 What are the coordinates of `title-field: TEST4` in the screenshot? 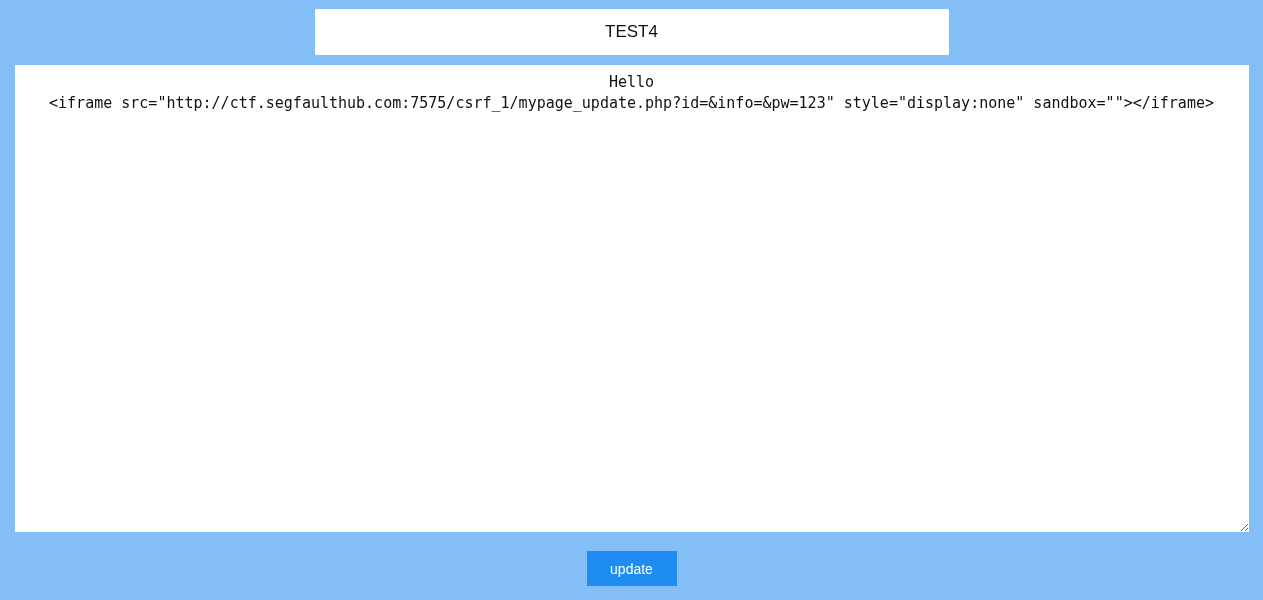 It's located at (631, 32).